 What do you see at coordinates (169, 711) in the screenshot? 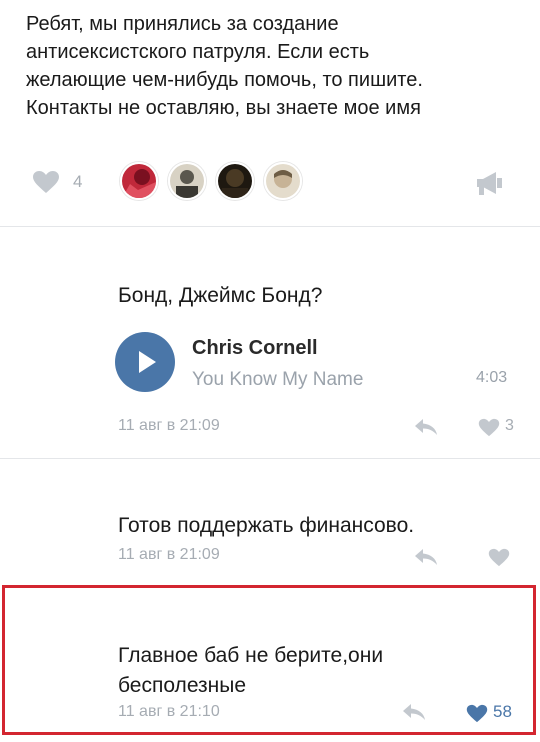
I see `comment-date: 11 авг в 21:10` at bounding box center [169, 711].